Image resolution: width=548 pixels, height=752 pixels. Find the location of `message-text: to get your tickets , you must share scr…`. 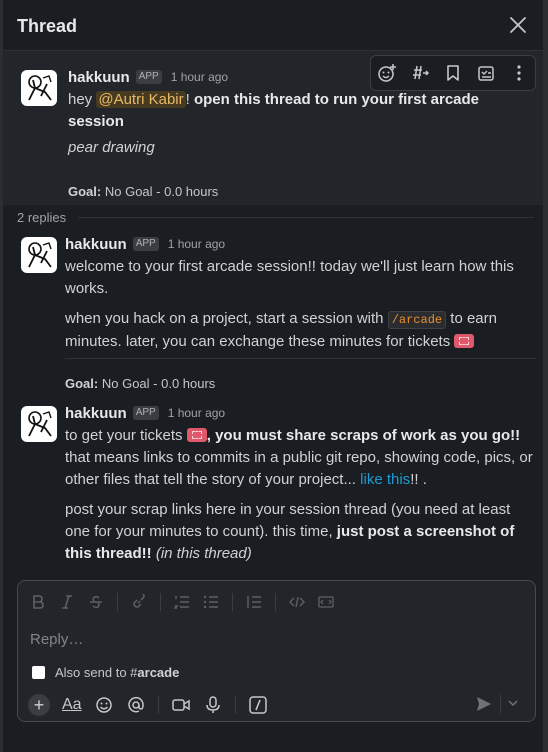

message-text: to get your tickets , you must share scr… is located at coordinates (299, 457).